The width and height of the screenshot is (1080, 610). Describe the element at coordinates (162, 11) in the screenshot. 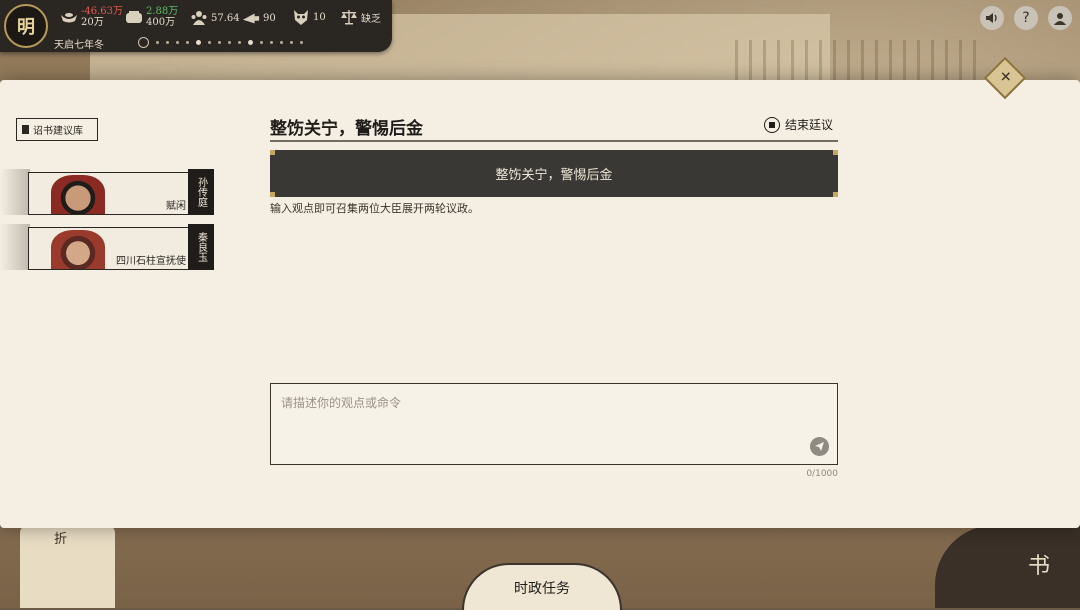

I see `grain-change: 2.88万` at that location.